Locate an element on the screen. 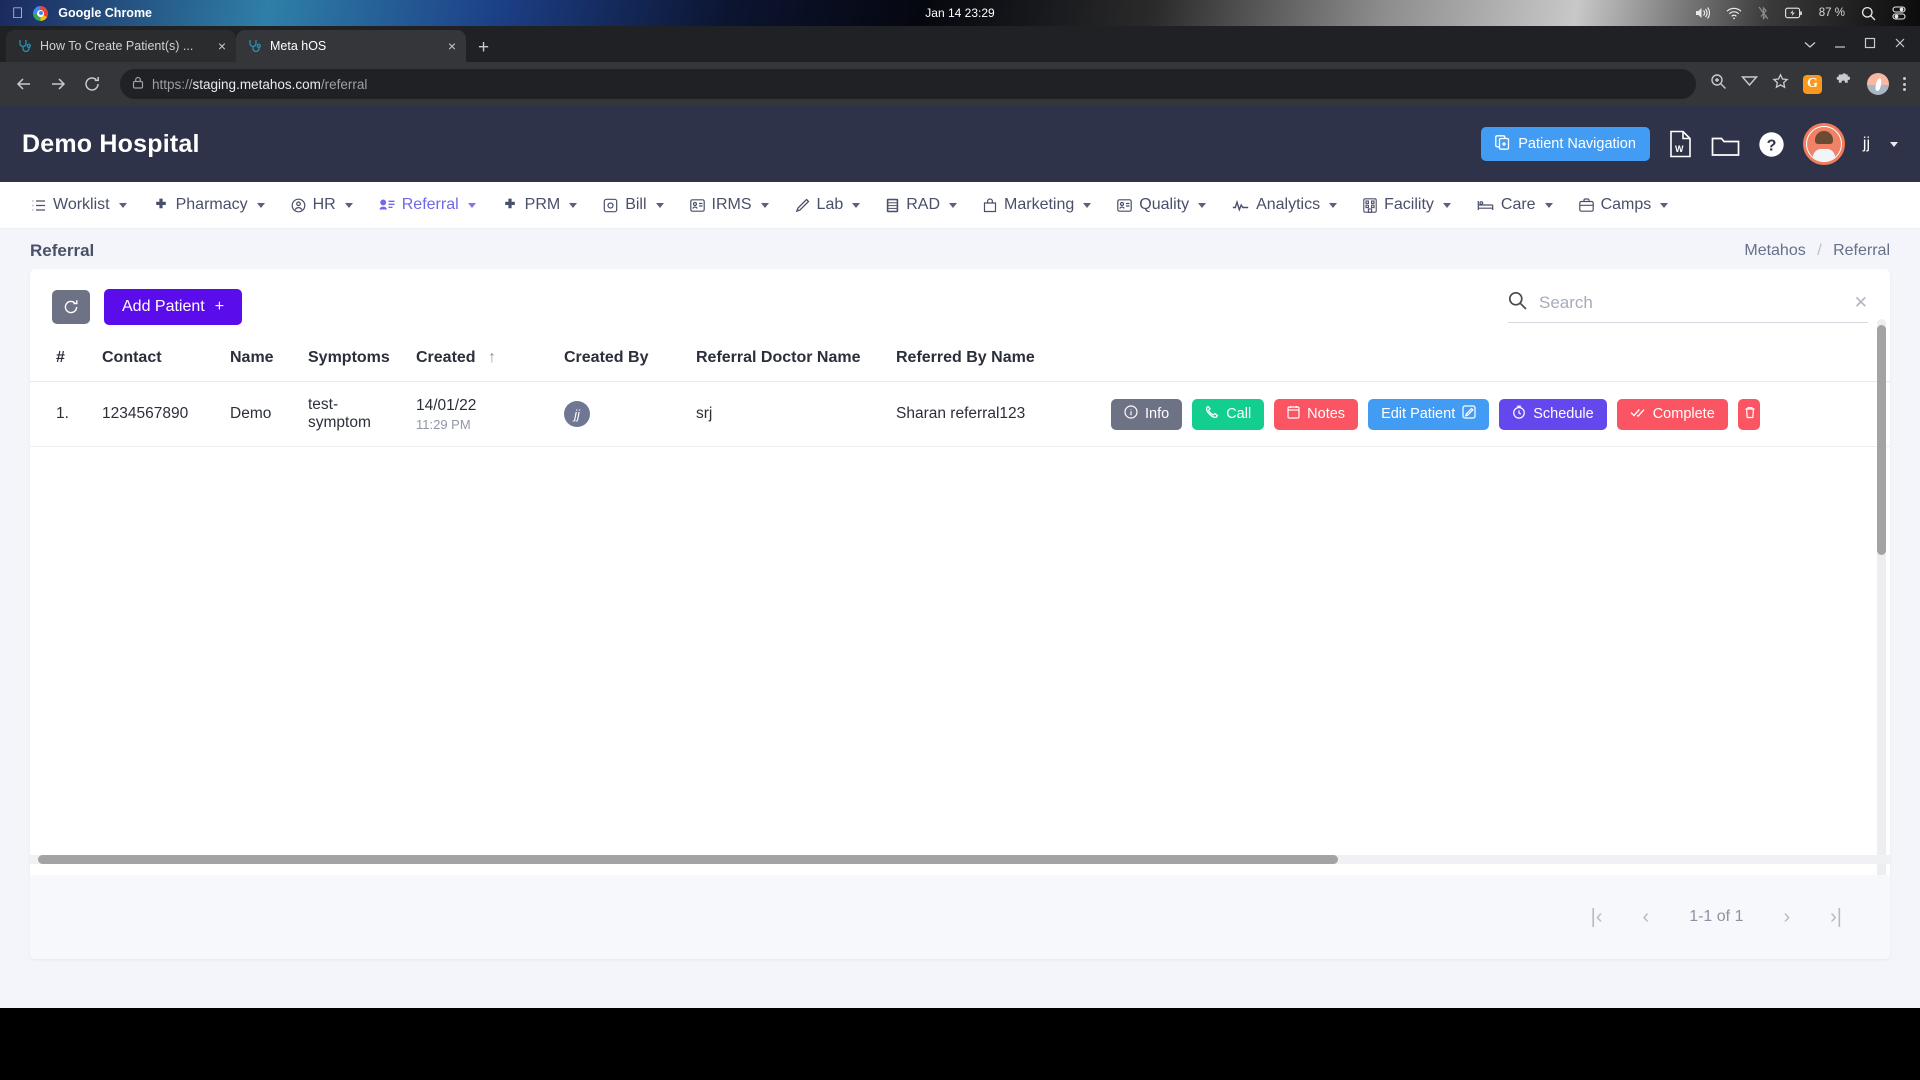 The width and height of the screenshot is (1920, 1080). horizontal-scrollbar-thumb is located at coordinates (688, 859).